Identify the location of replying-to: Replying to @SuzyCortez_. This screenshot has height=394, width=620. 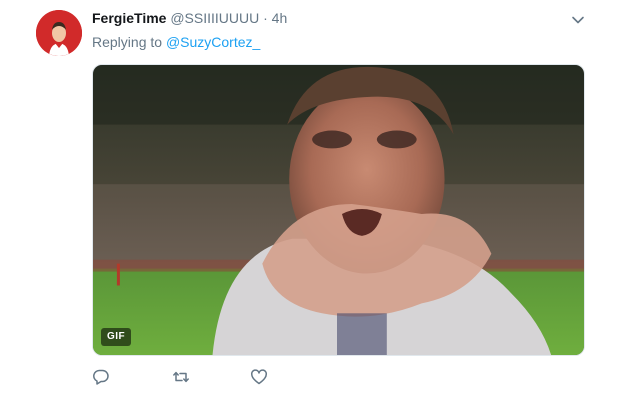
(176, 42).